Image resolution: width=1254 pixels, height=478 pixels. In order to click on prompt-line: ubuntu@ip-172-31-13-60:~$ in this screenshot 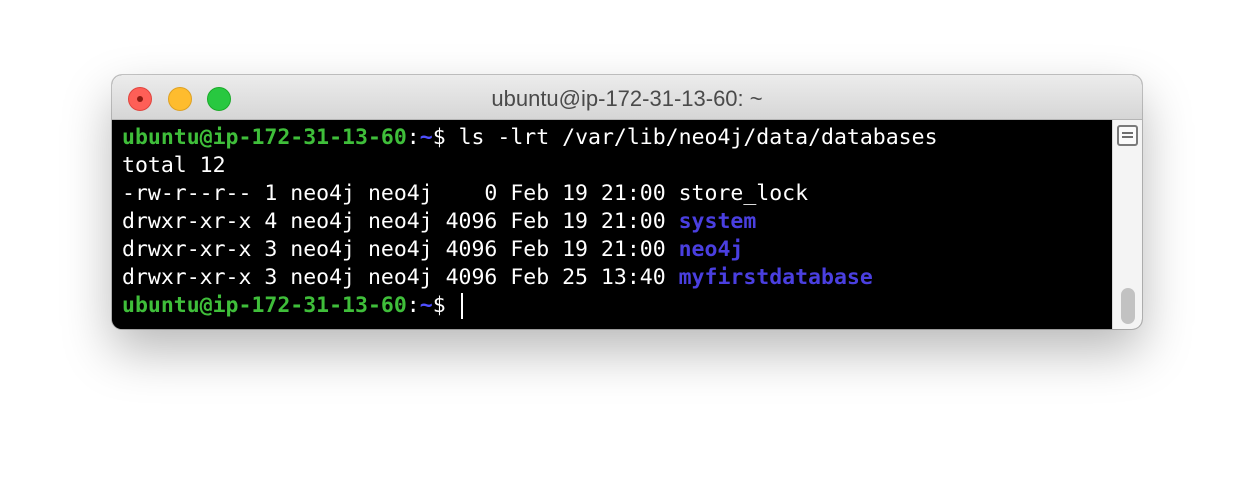, I will do `click(292, 306)`.